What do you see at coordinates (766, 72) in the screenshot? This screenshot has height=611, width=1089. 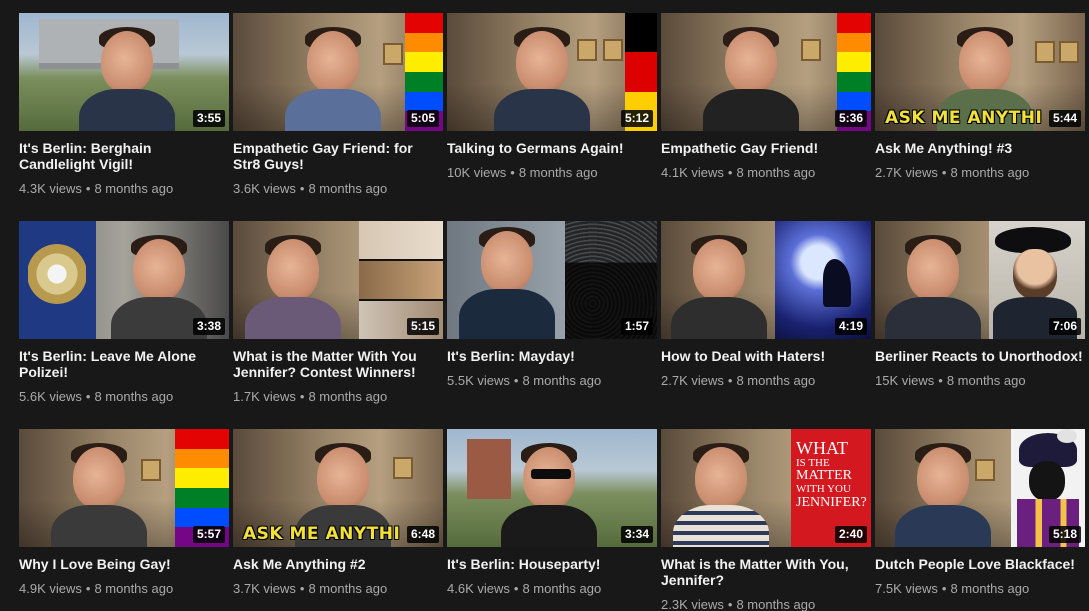 I see `video-thumbnail: 5:36` at bounding box center [766, 72].